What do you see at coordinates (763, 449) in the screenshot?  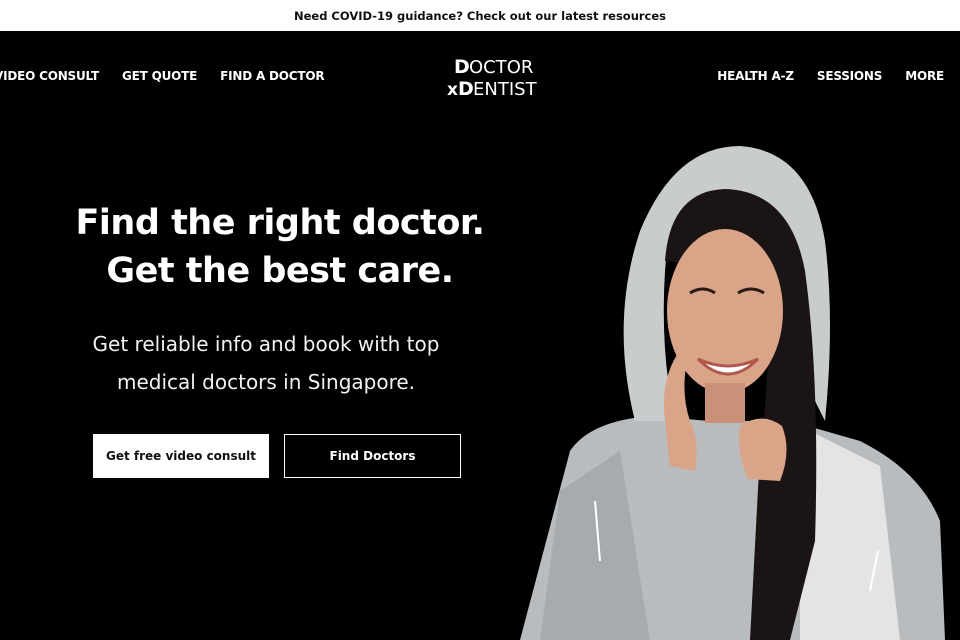 I see `right-hand` at bounding box center [763, 449].